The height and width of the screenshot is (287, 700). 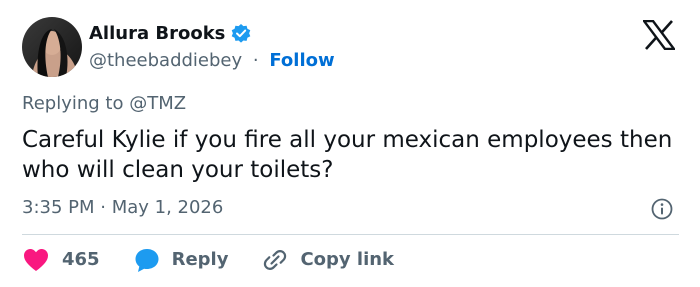 I want to click on copy-link-button: Copy link, so click(x=328, y=260).